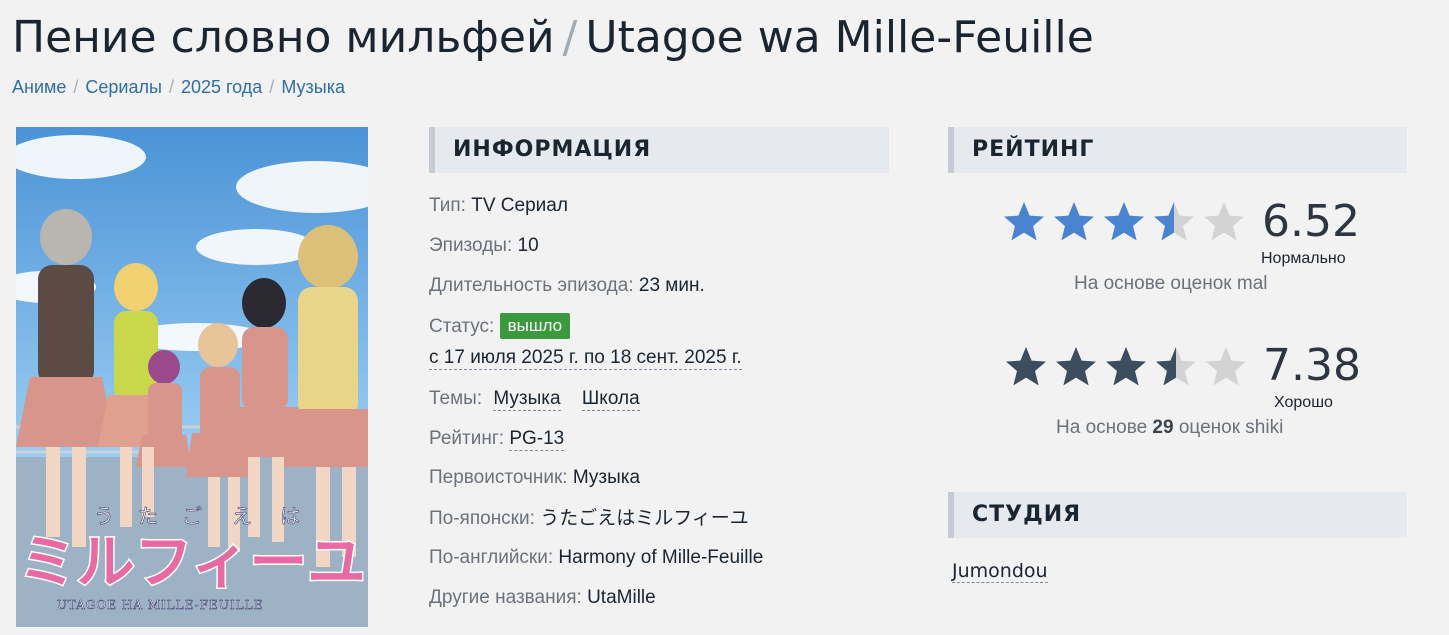 Image resolution: width=1449 pixels, height=635 pixels. I want to click on breadcrumb-genre: Музыка, so click(313, 87).